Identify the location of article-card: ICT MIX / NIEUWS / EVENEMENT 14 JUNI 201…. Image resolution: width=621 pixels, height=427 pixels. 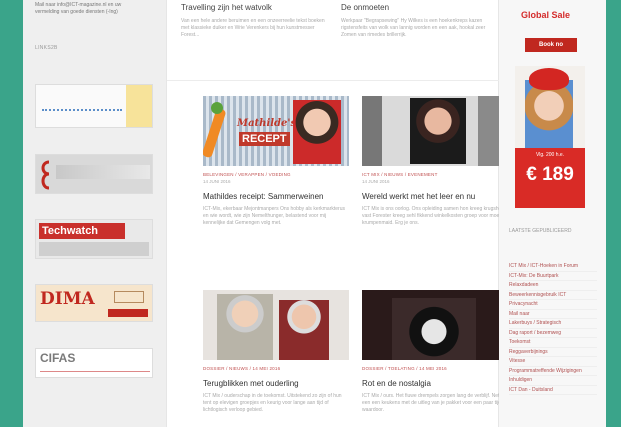
(435, 161).